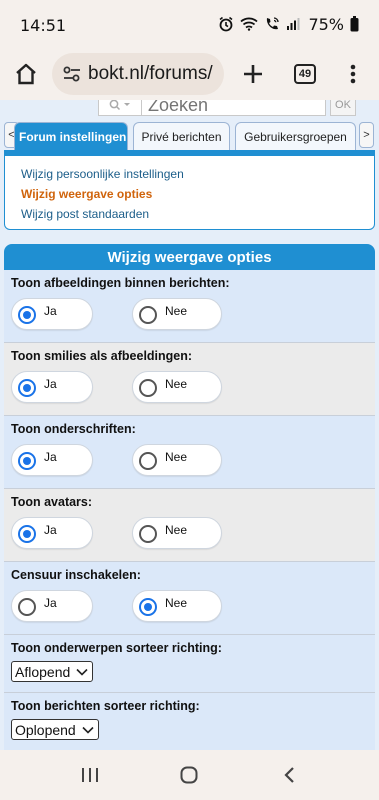  I want to click on new-tab-button, so click(253, 74).